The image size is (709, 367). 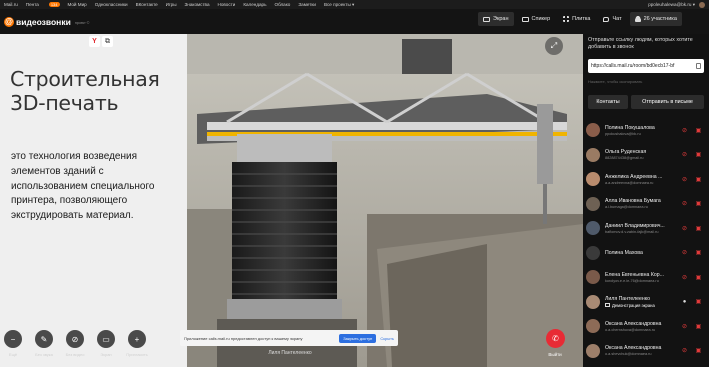 I want to click on hangup-button: ✆, so click(x=555, y=338).